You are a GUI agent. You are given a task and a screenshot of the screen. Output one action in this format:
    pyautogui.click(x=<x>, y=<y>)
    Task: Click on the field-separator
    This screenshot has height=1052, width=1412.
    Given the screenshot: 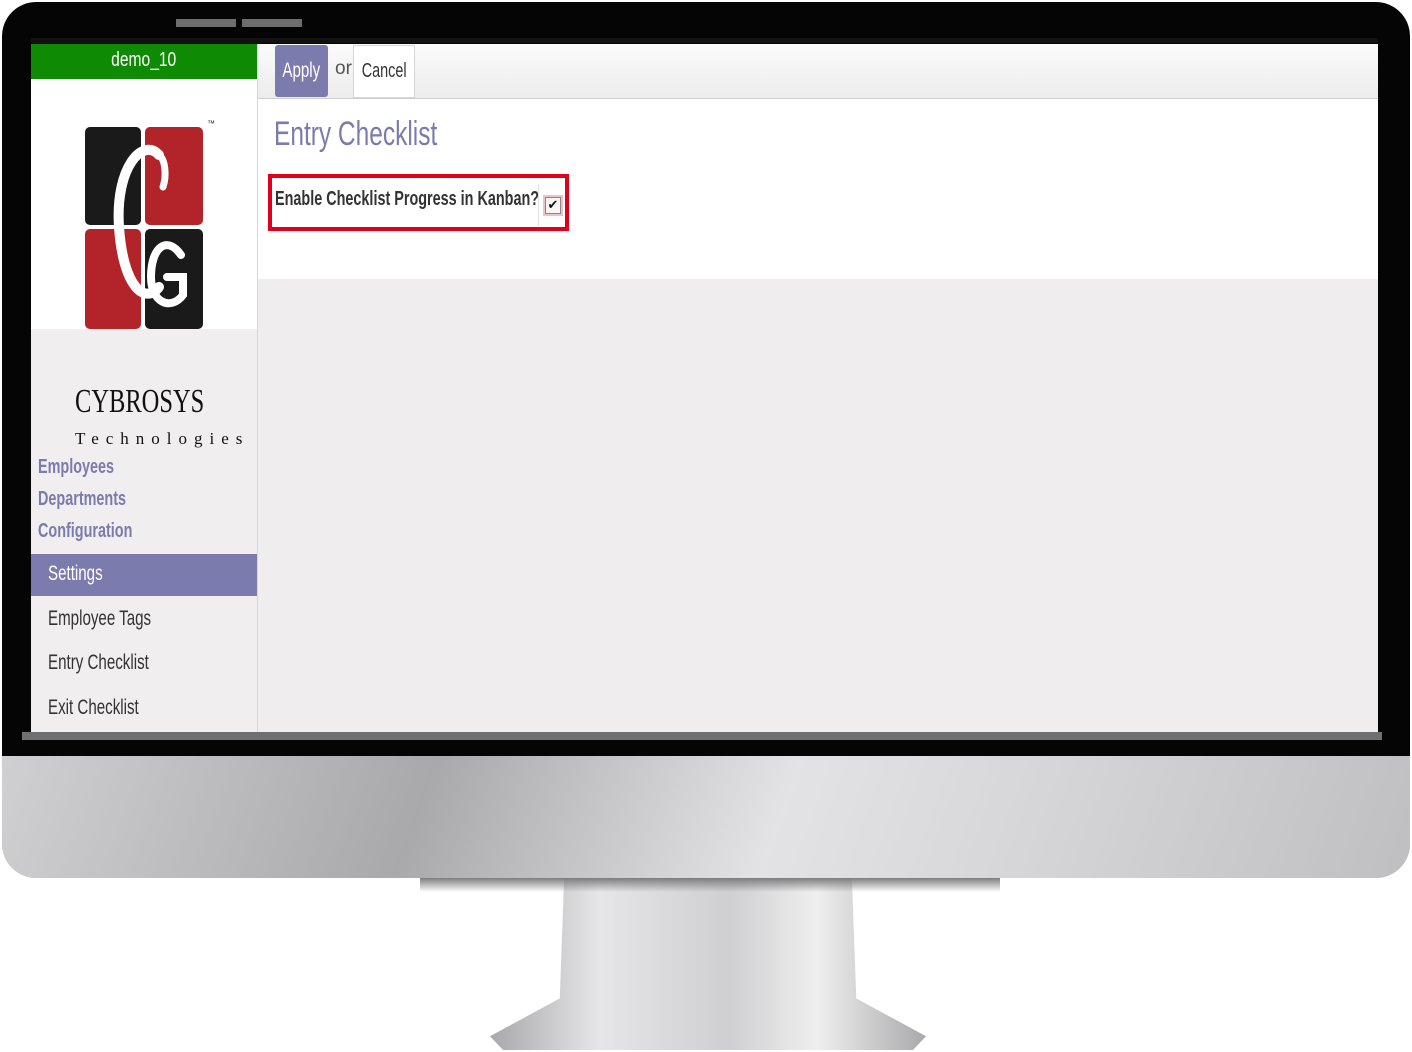 What is the action you would take?
    pyautogui.click(x=538, y=205)
    